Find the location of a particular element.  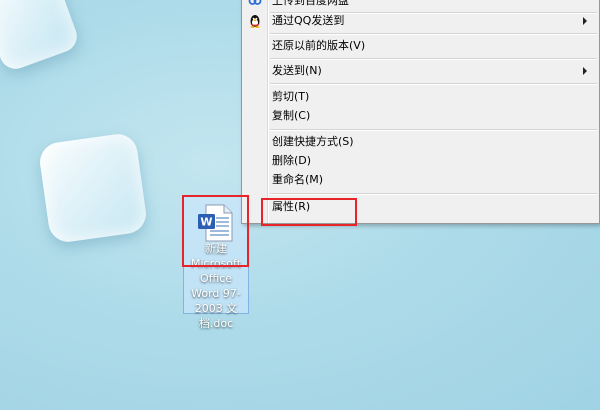

menu-item-restore-versions: 还原以前的版本(V) is located at coordinates (420, 46).